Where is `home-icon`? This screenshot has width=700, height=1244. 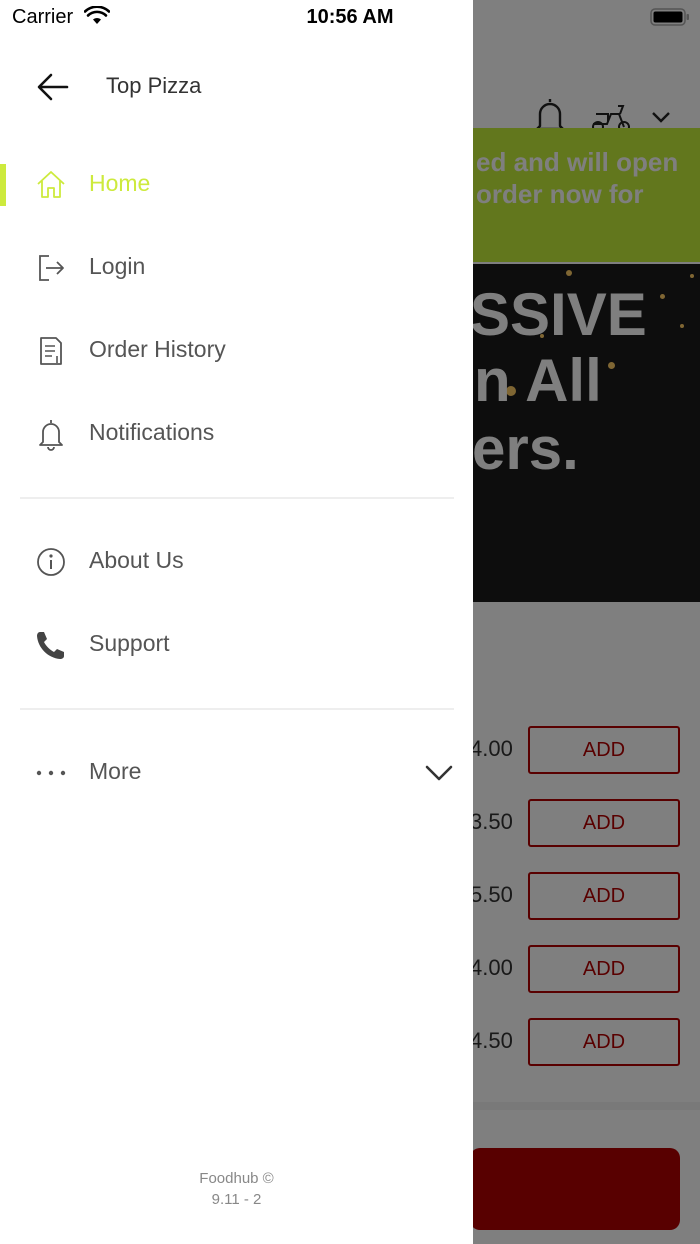
home-icon is located at coordinates (51, 184).